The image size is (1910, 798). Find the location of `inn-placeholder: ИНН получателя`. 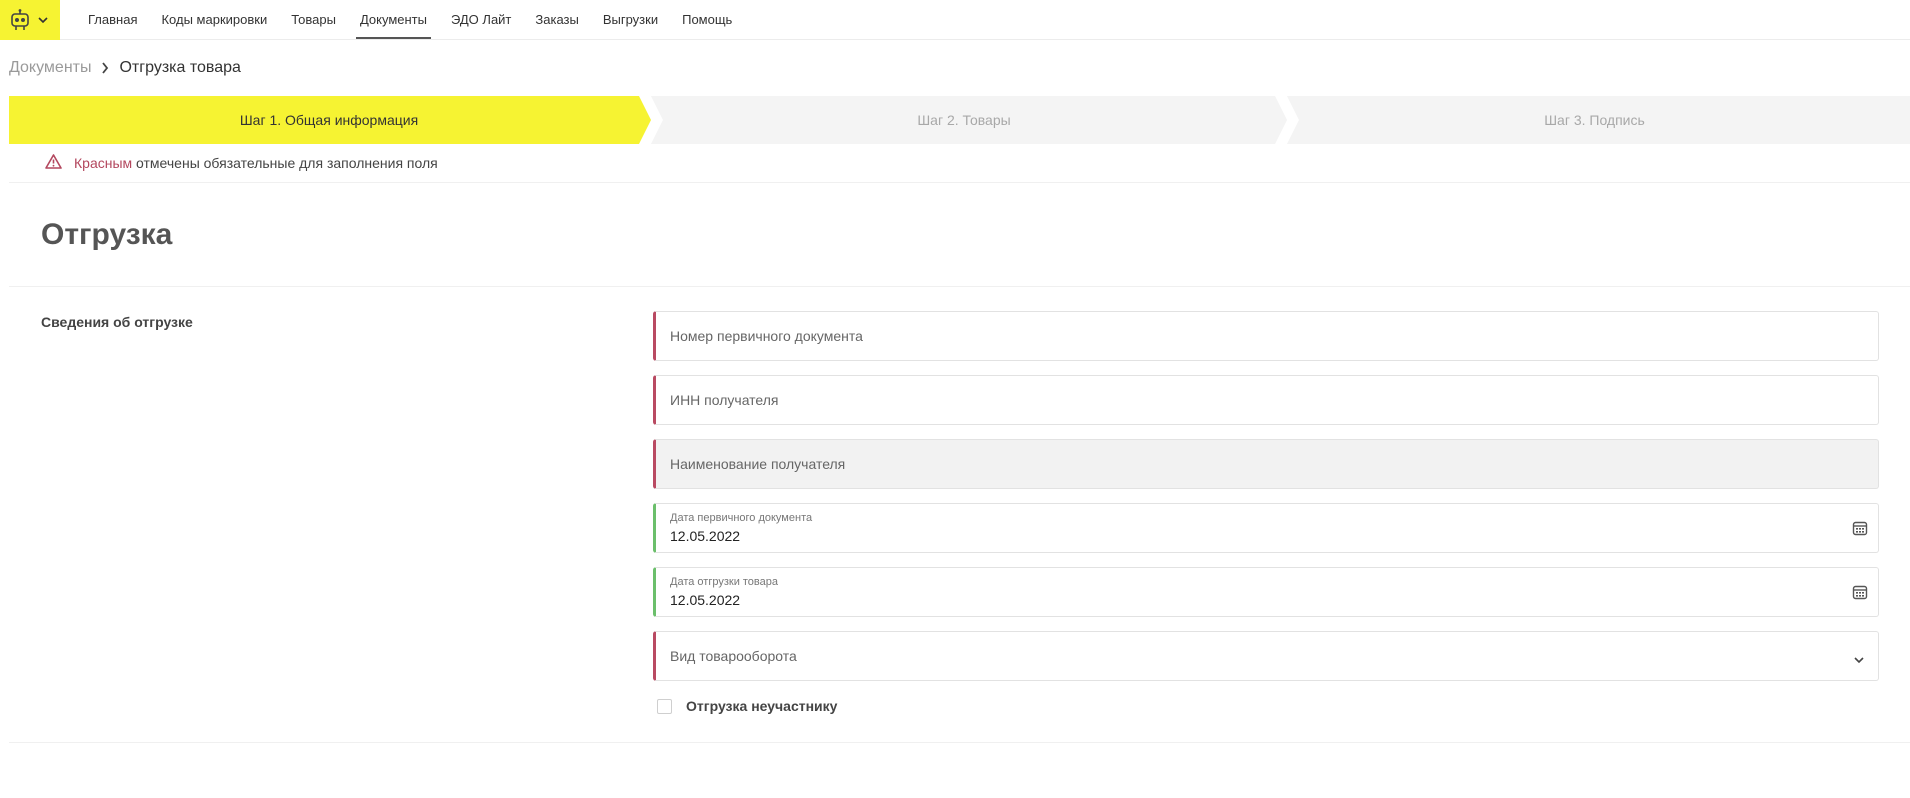

inn-placeholder: ИНН получателя is located at coordinates (724, 400).